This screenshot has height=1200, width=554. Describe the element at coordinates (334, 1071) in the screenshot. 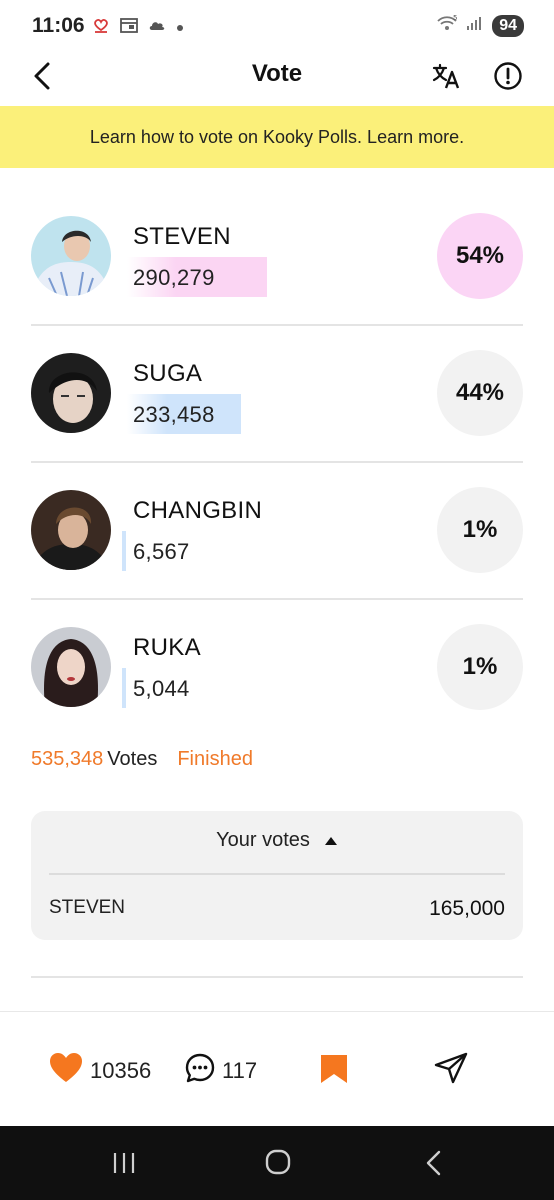

I see `bookmark-icon` at that location.